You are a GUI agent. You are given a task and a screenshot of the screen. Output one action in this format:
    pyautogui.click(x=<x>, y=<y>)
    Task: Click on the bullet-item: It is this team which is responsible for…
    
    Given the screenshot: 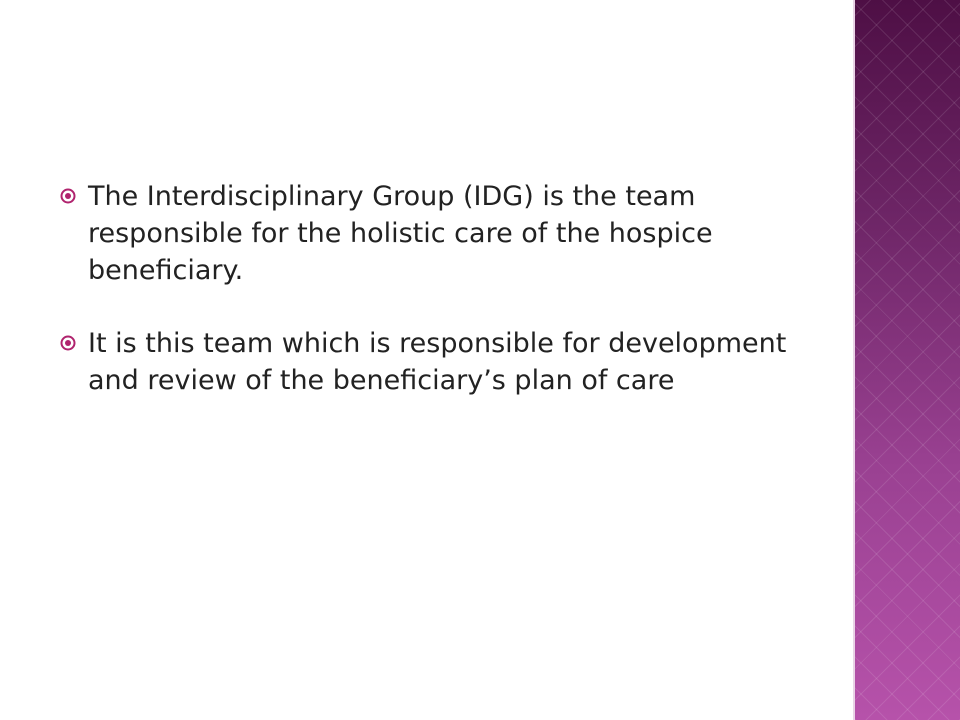 What is the action you would take?
    pyautogui.click(x=430, y=362)
    